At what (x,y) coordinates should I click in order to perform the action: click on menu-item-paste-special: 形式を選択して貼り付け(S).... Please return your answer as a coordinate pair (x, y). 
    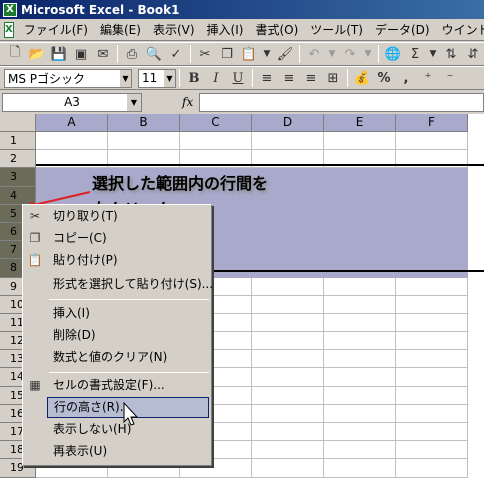
    Looking at the image, I should click on (130, 284).